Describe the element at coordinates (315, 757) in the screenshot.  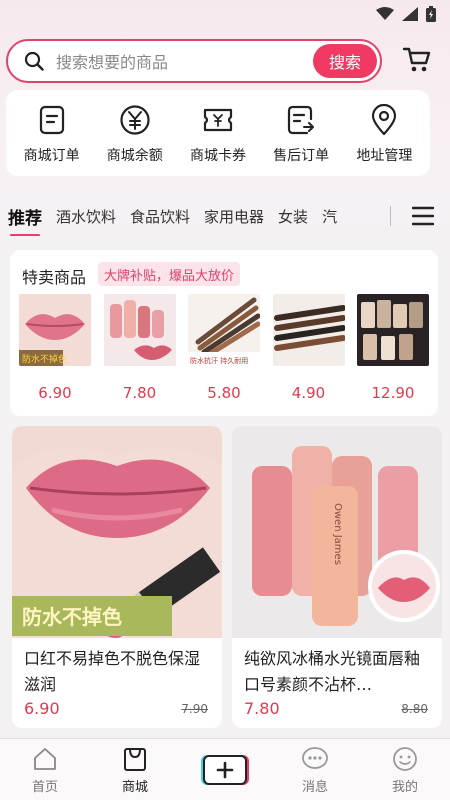
I see `message-icon` at that location.